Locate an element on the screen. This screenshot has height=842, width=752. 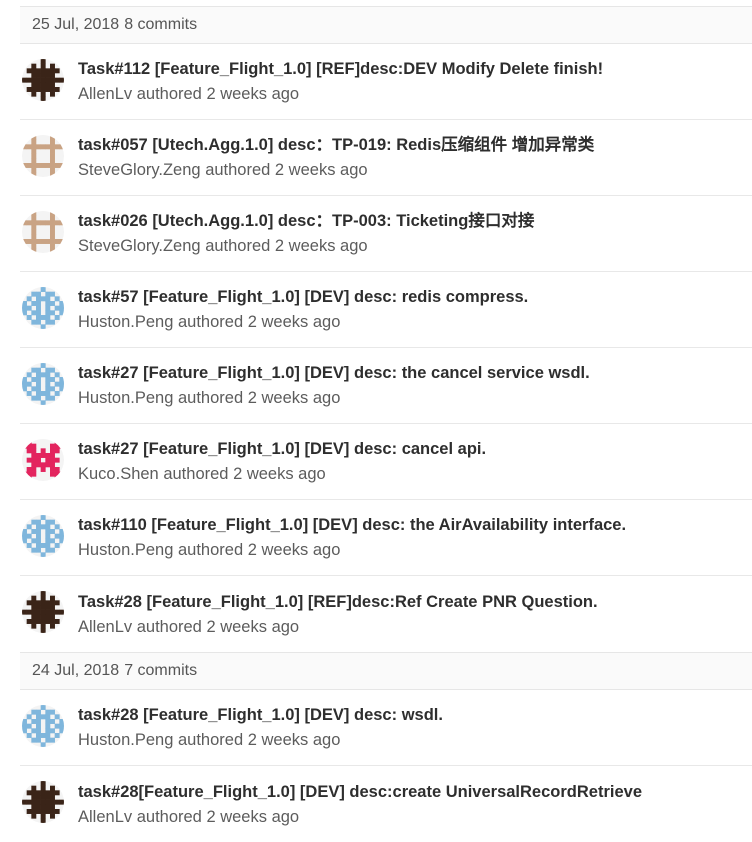
day-date: 25 Jul, 2018 is located at coordinates (76, 24).